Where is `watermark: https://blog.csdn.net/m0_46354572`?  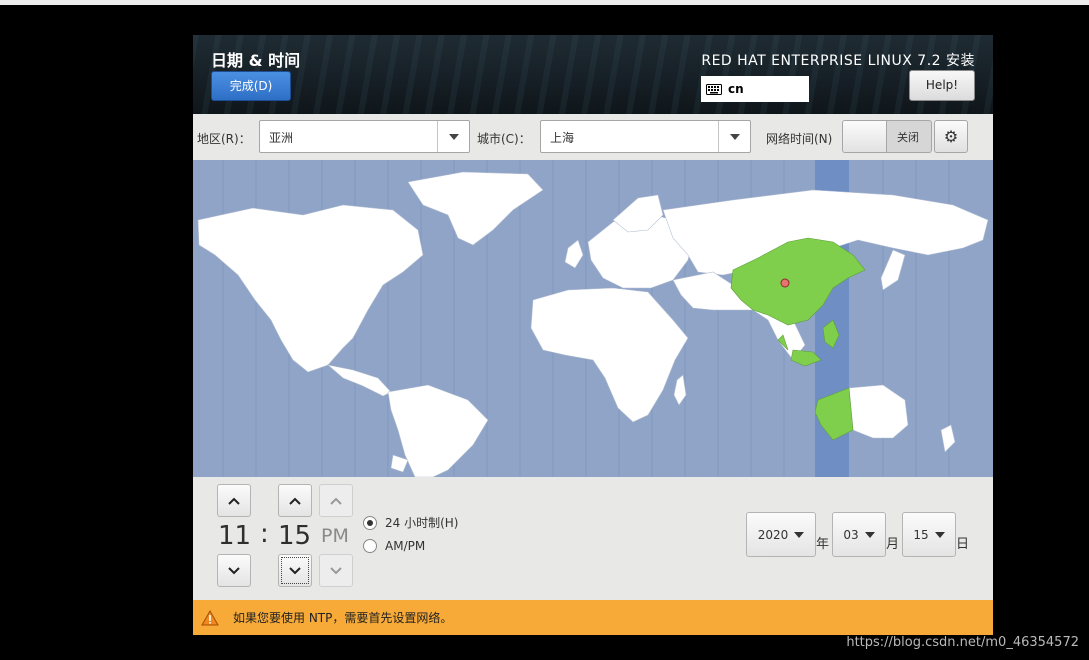
watermark: https://blog.csdn.net/m0_46354572 is located at coordinates (962, 642).